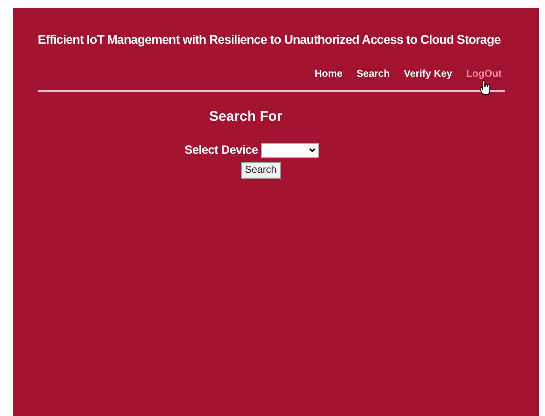 The image size is (545, 416). Describe the element at coordinates (428, 74) in the screenshot. I see `nav-link: Verify Key` at that location.